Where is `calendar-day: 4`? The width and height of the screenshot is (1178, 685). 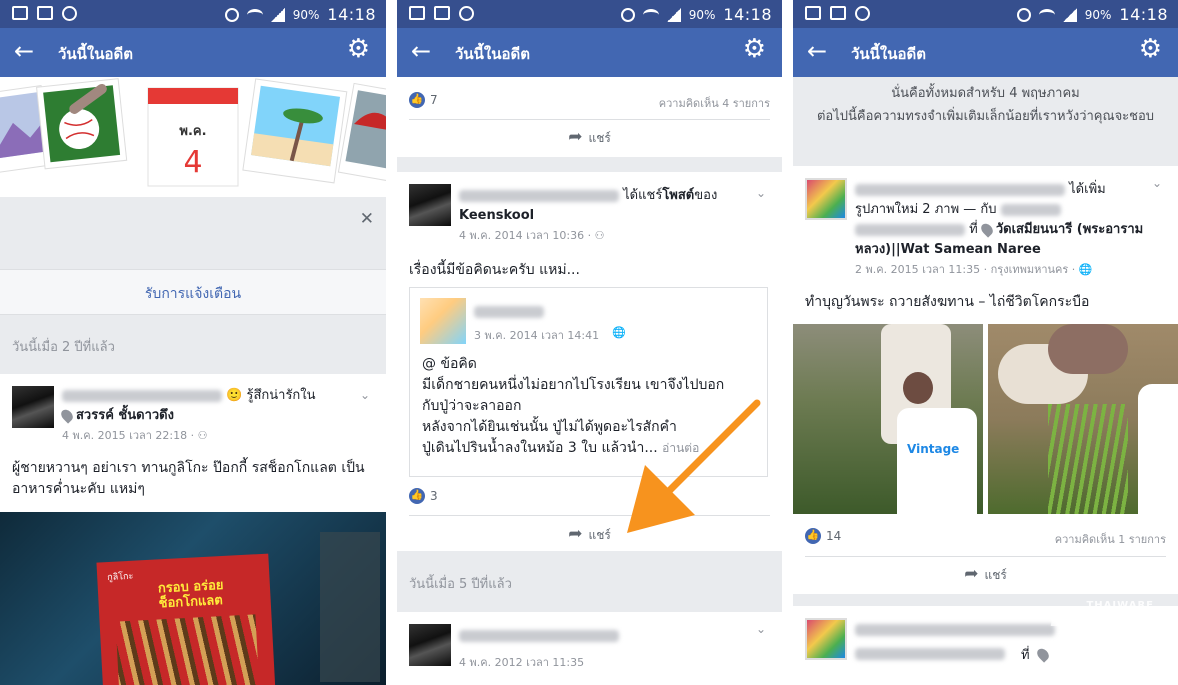
calendar-day: 4 is located at coordinates (192, 162).